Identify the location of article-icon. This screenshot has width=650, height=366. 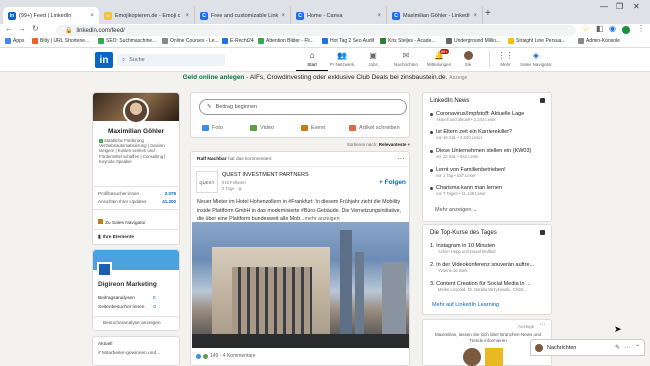
(352, 128).